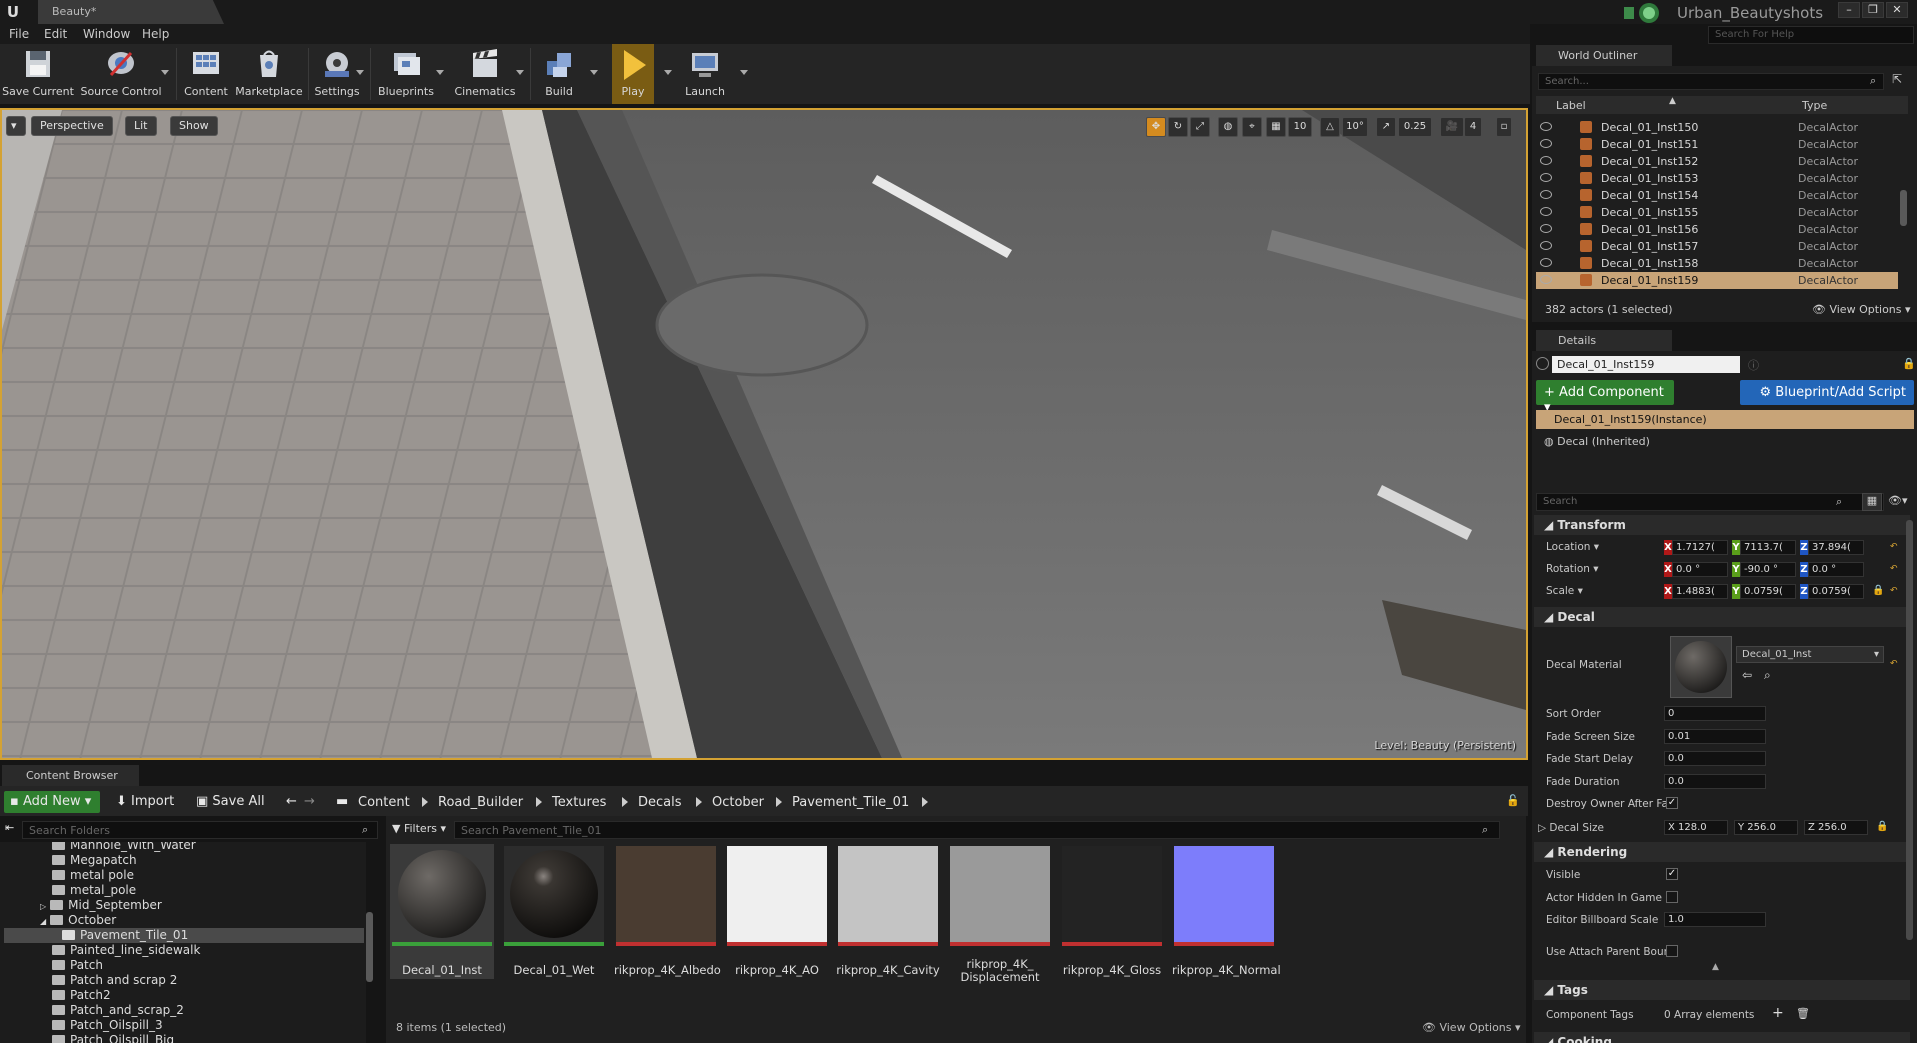  What do you see at coordinates (107, 1025) in the screenshot?
I see `tree-folder: Patch_Oilspill_3` at bounding box center [107, 1025].